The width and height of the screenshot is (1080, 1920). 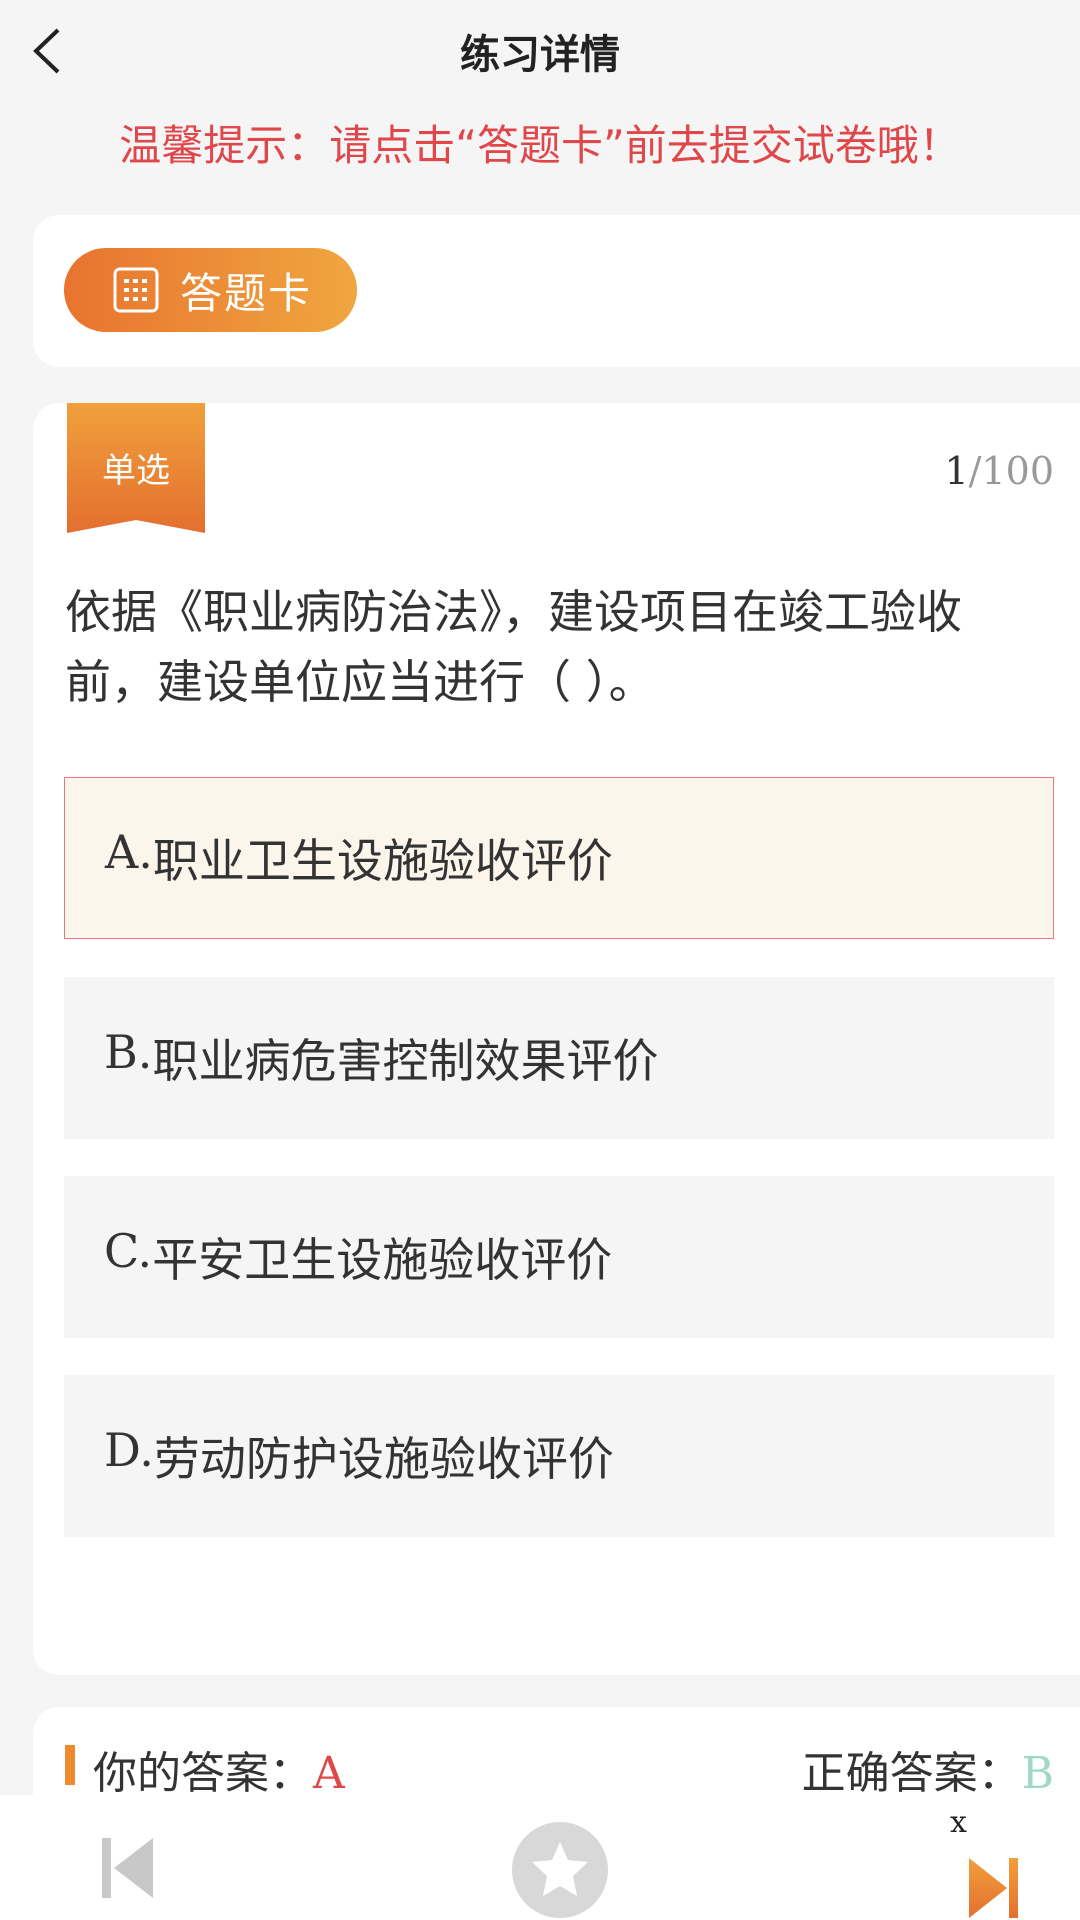 I want to click on prev-icon, so click(x=127, y=1868).